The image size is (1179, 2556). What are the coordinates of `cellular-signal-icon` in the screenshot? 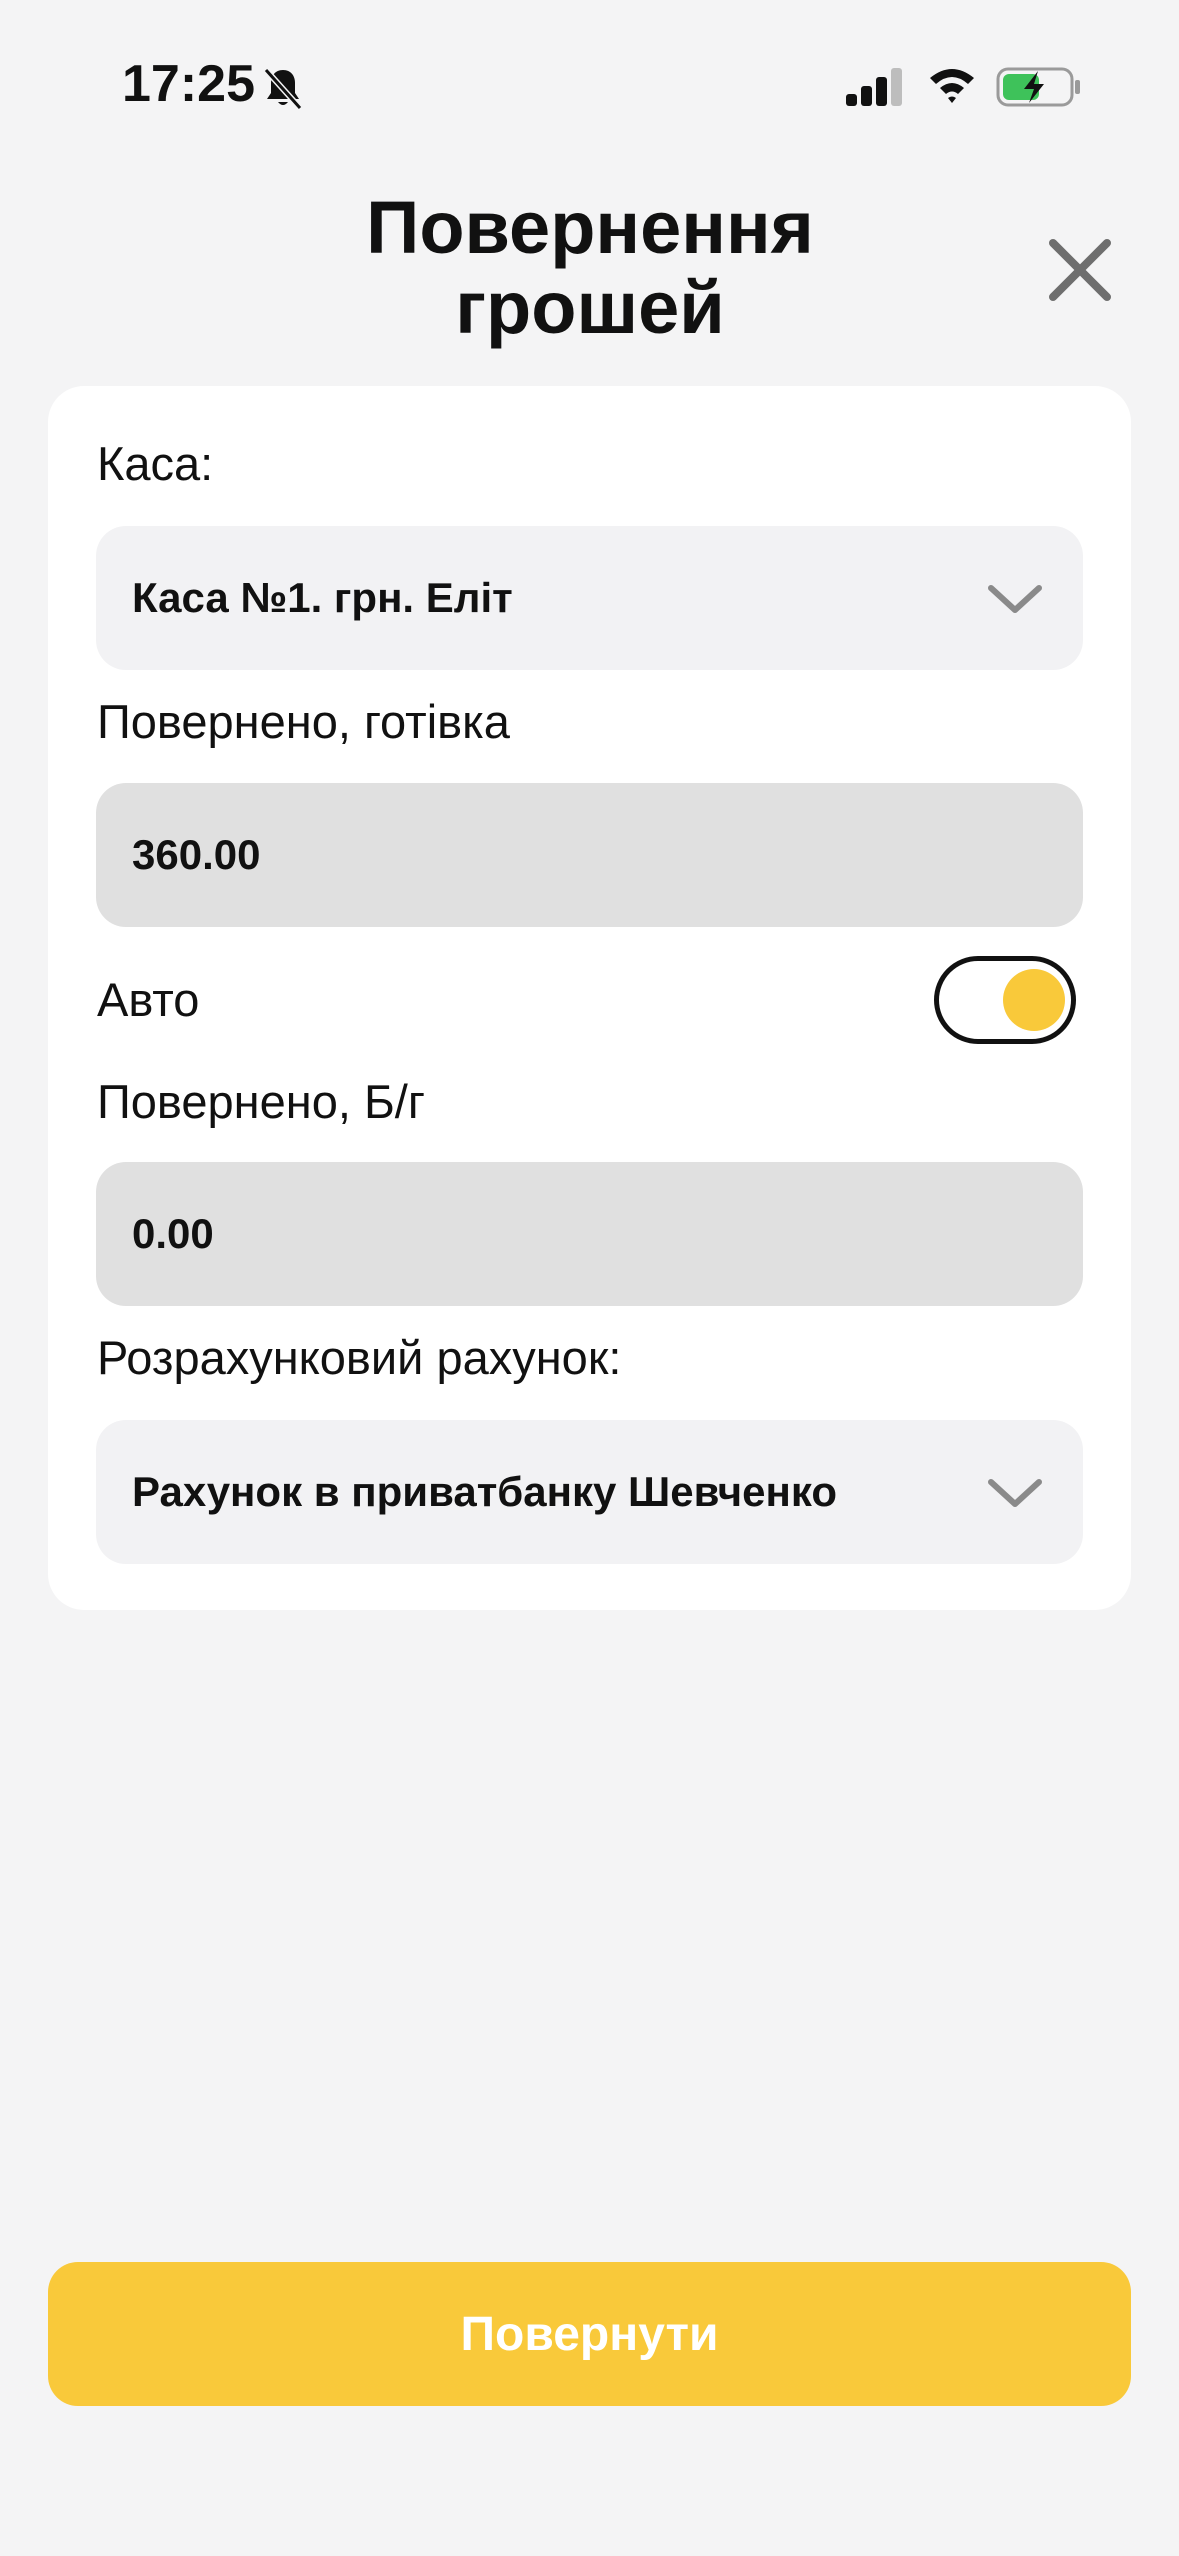 It's located at (874, 87).